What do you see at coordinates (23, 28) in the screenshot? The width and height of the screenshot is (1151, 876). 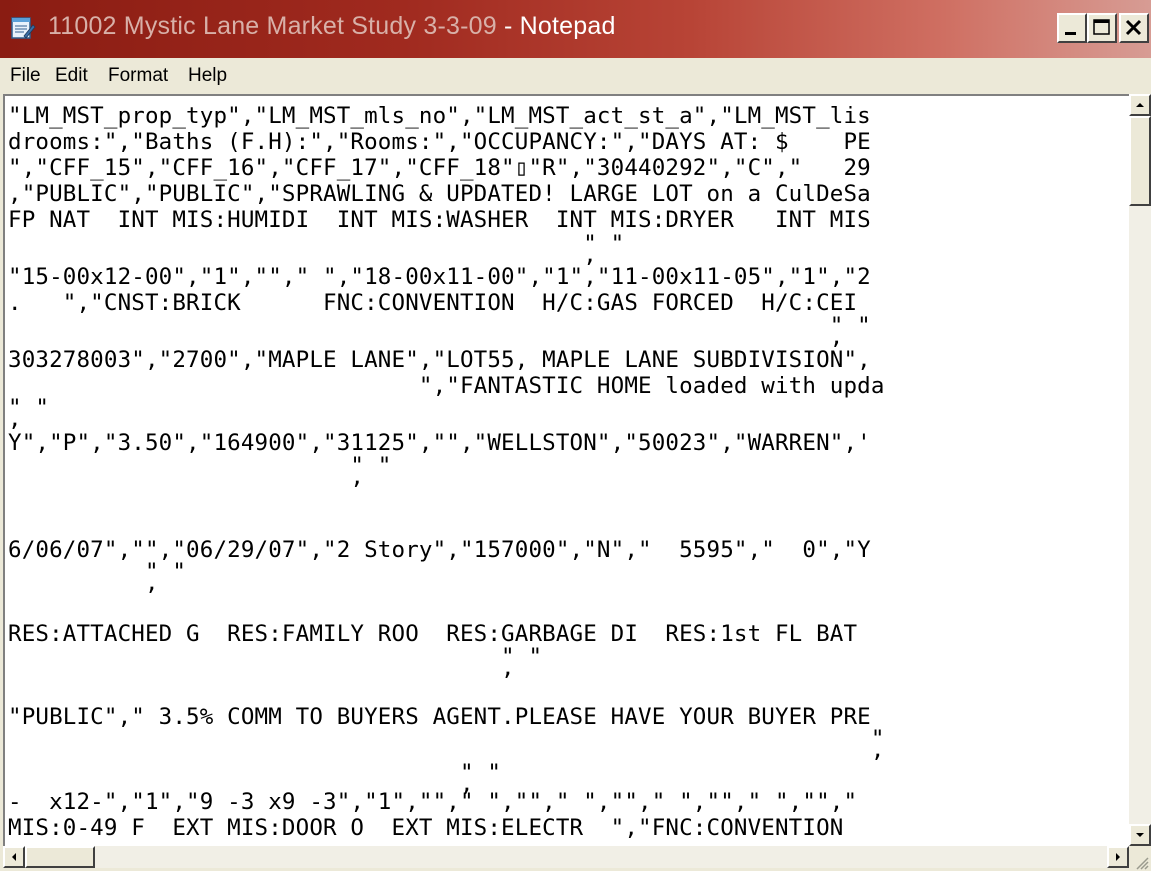 I see `notepad-icon` at bounding box center [23, 28].